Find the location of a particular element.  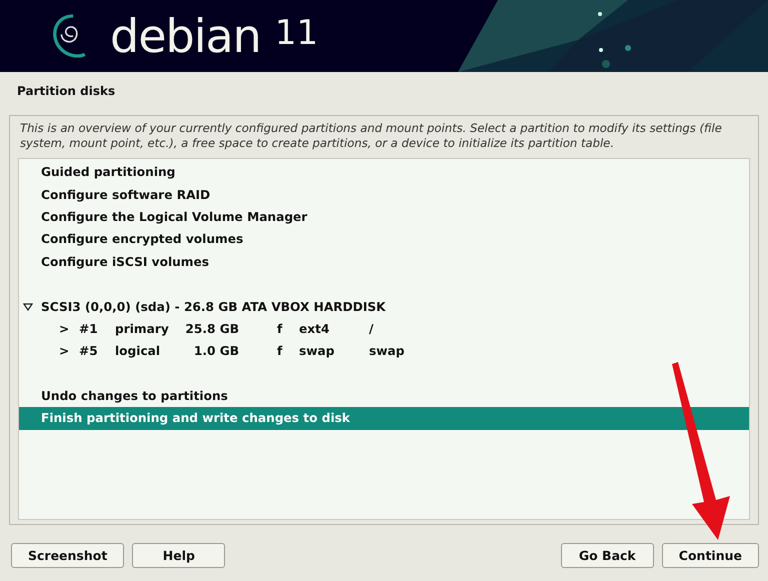

partition-mount: / is located at coordinates (371, 329).